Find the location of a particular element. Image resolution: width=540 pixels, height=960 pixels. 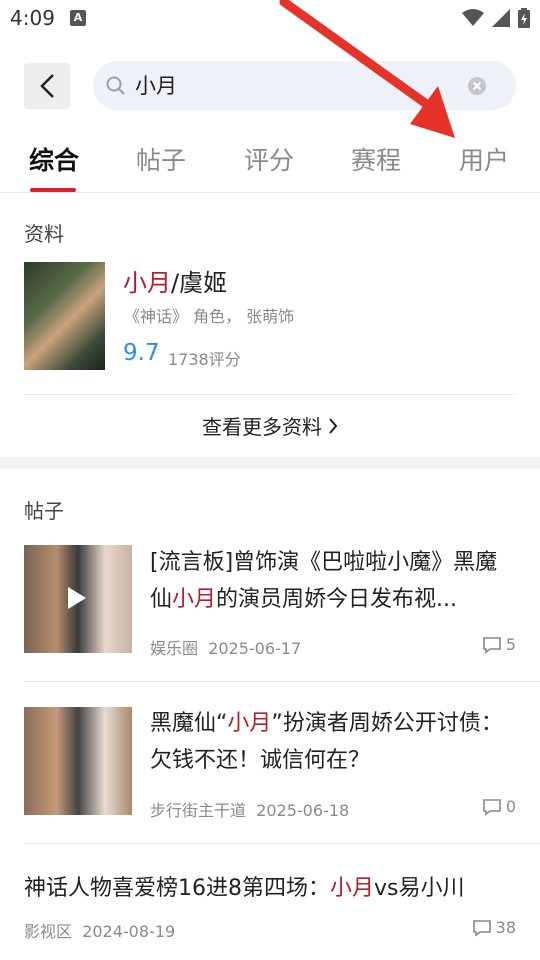

post-source: 影视区 is located at coordinates (48, 931).